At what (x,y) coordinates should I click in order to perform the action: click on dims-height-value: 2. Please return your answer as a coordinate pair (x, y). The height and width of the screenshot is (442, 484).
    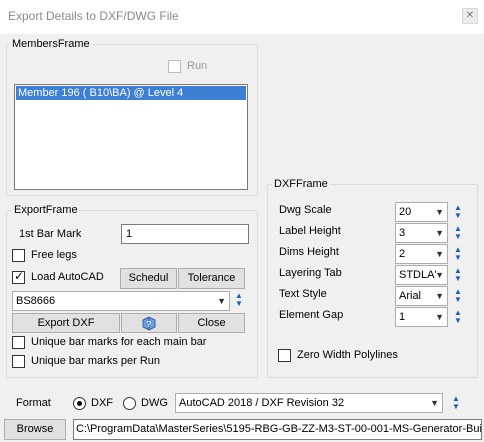
    Looking at the image, I should click on (402, 254).